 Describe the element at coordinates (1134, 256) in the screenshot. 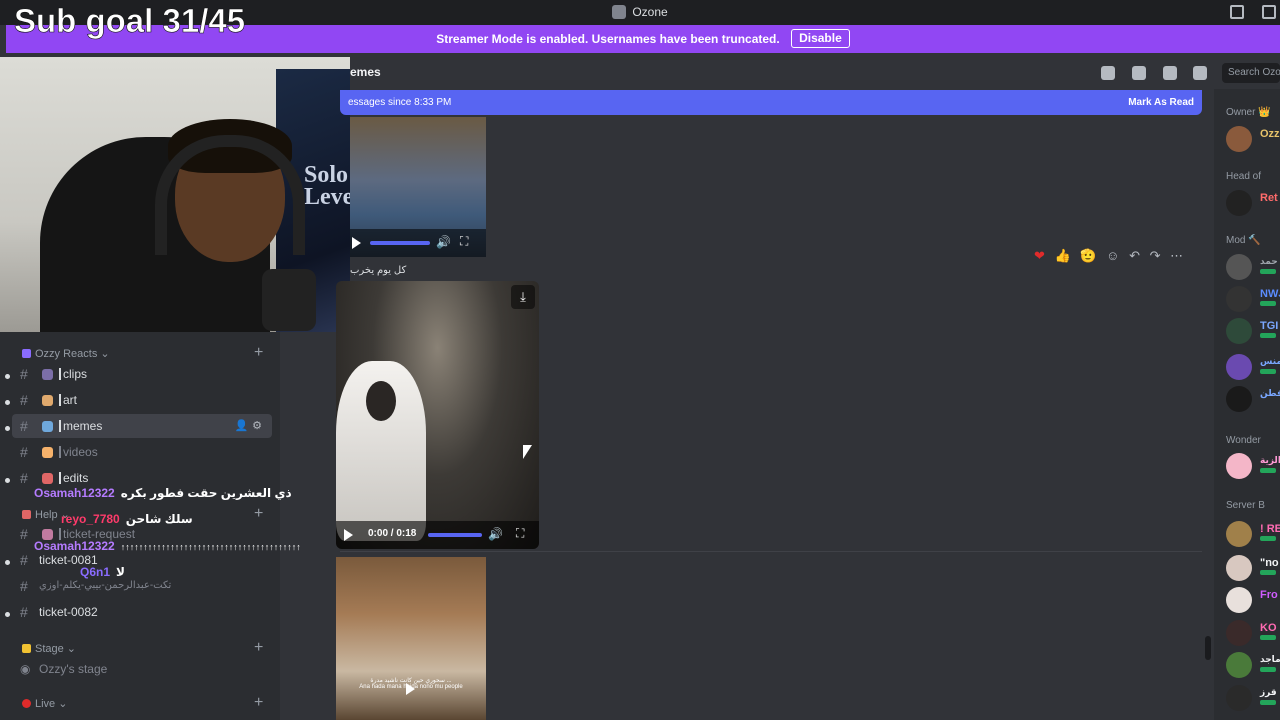

I see `reply-icon: ↶` at that location.